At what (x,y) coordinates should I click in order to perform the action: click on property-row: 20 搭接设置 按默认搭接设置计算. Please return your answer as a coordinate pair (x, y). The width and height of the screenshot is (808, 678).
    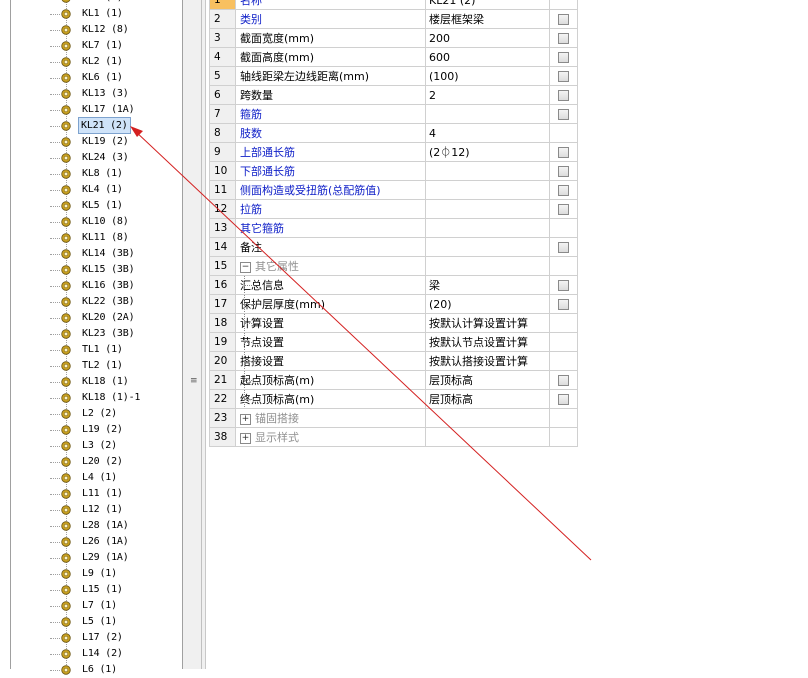
    Looking at the image, I should click on (393, 361).